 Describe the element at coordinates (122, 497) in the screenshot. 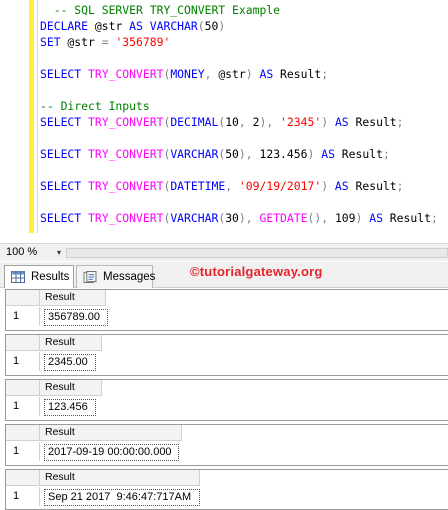

I see `result-cell: Sep 21 2017 9:46:47:717AM` at that location.